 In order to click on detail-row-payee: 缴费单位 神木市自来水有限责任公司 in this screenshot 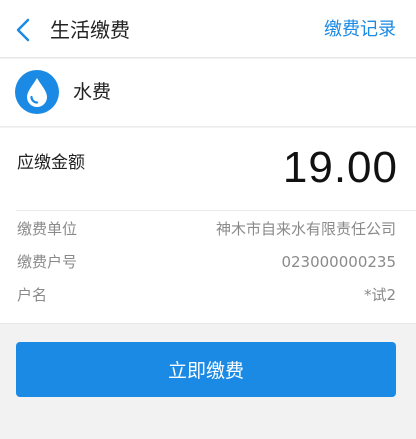, I will do `click(208, 229)`.